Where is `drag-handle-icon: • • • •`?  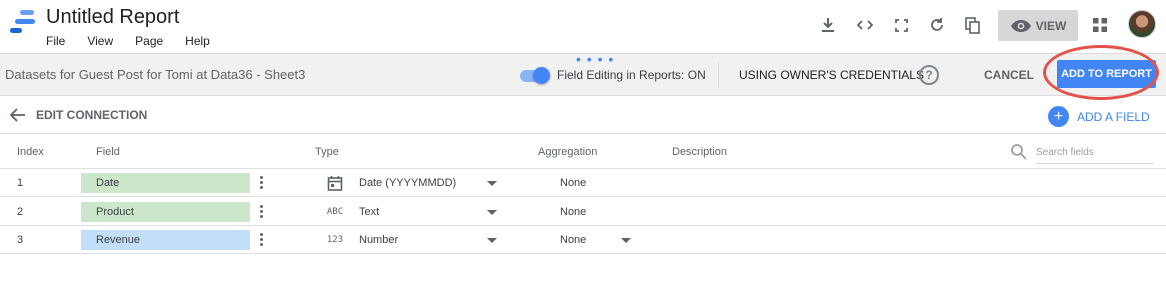
drag-handle-icon: • • • • is located at coordinates (595, 59).